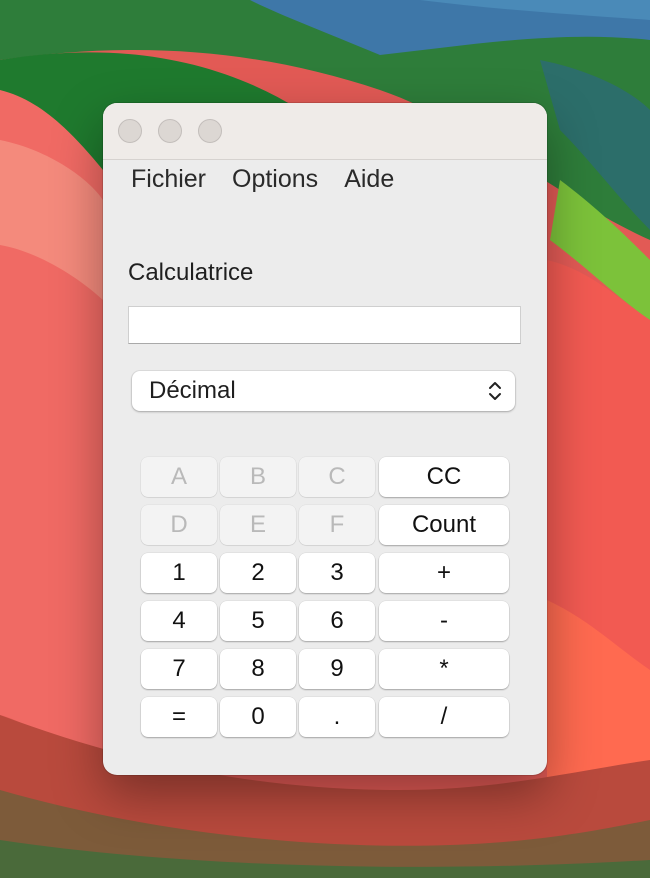  Describe the element at coordinates (170, 131) in the screenshot. I see `minimize-window-button` at that location.